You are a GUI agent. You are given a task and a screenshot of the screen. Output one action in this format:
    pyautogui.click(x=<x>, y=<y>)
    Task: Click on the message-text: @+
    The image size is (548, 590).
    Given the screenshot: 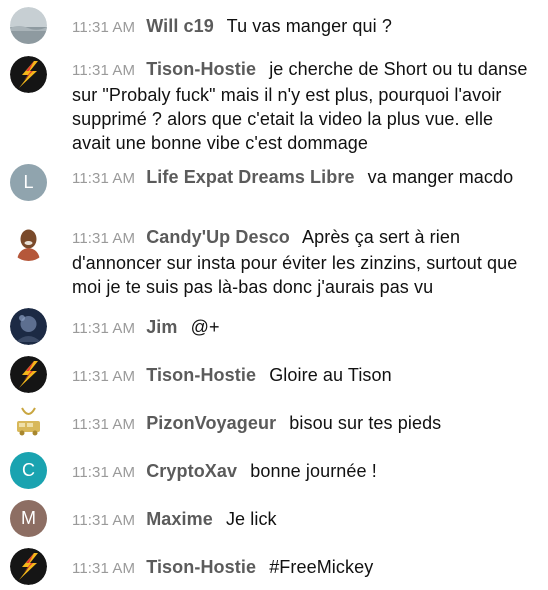 What is the action you would take?
    pyautogui.click(x=205, y=327)
    